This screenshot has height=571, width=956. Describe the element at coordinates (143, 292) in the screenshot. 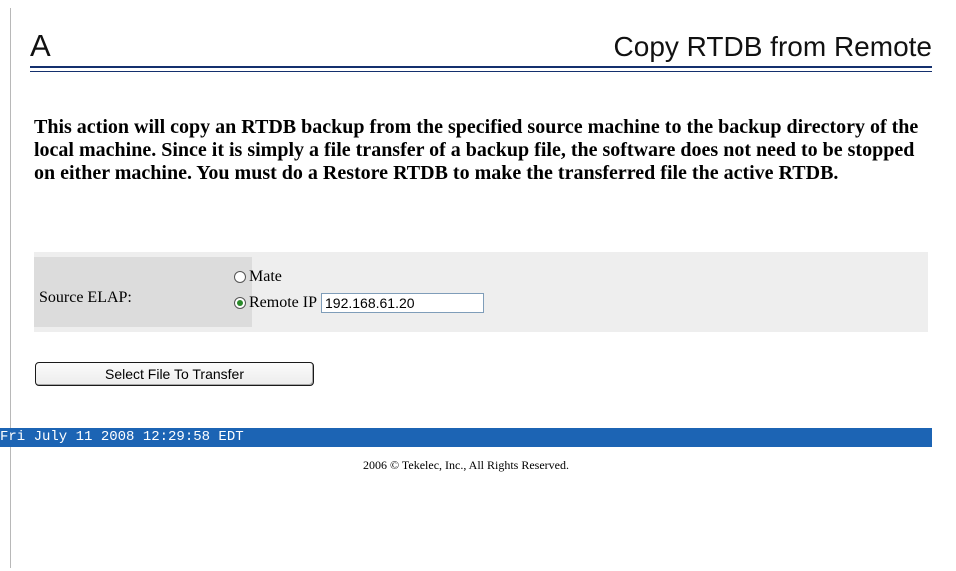

I see `source-elap-label-cell: Source ELAP:` at that location.